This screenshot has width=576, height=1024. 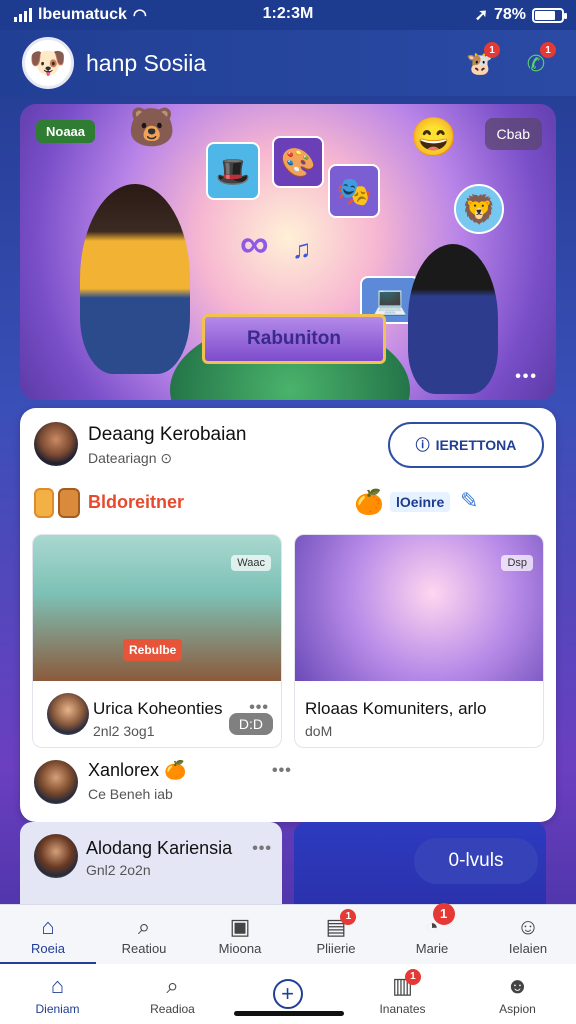 I want to click on hero-box-label: Rabuniton, so click(x=294, y=339).